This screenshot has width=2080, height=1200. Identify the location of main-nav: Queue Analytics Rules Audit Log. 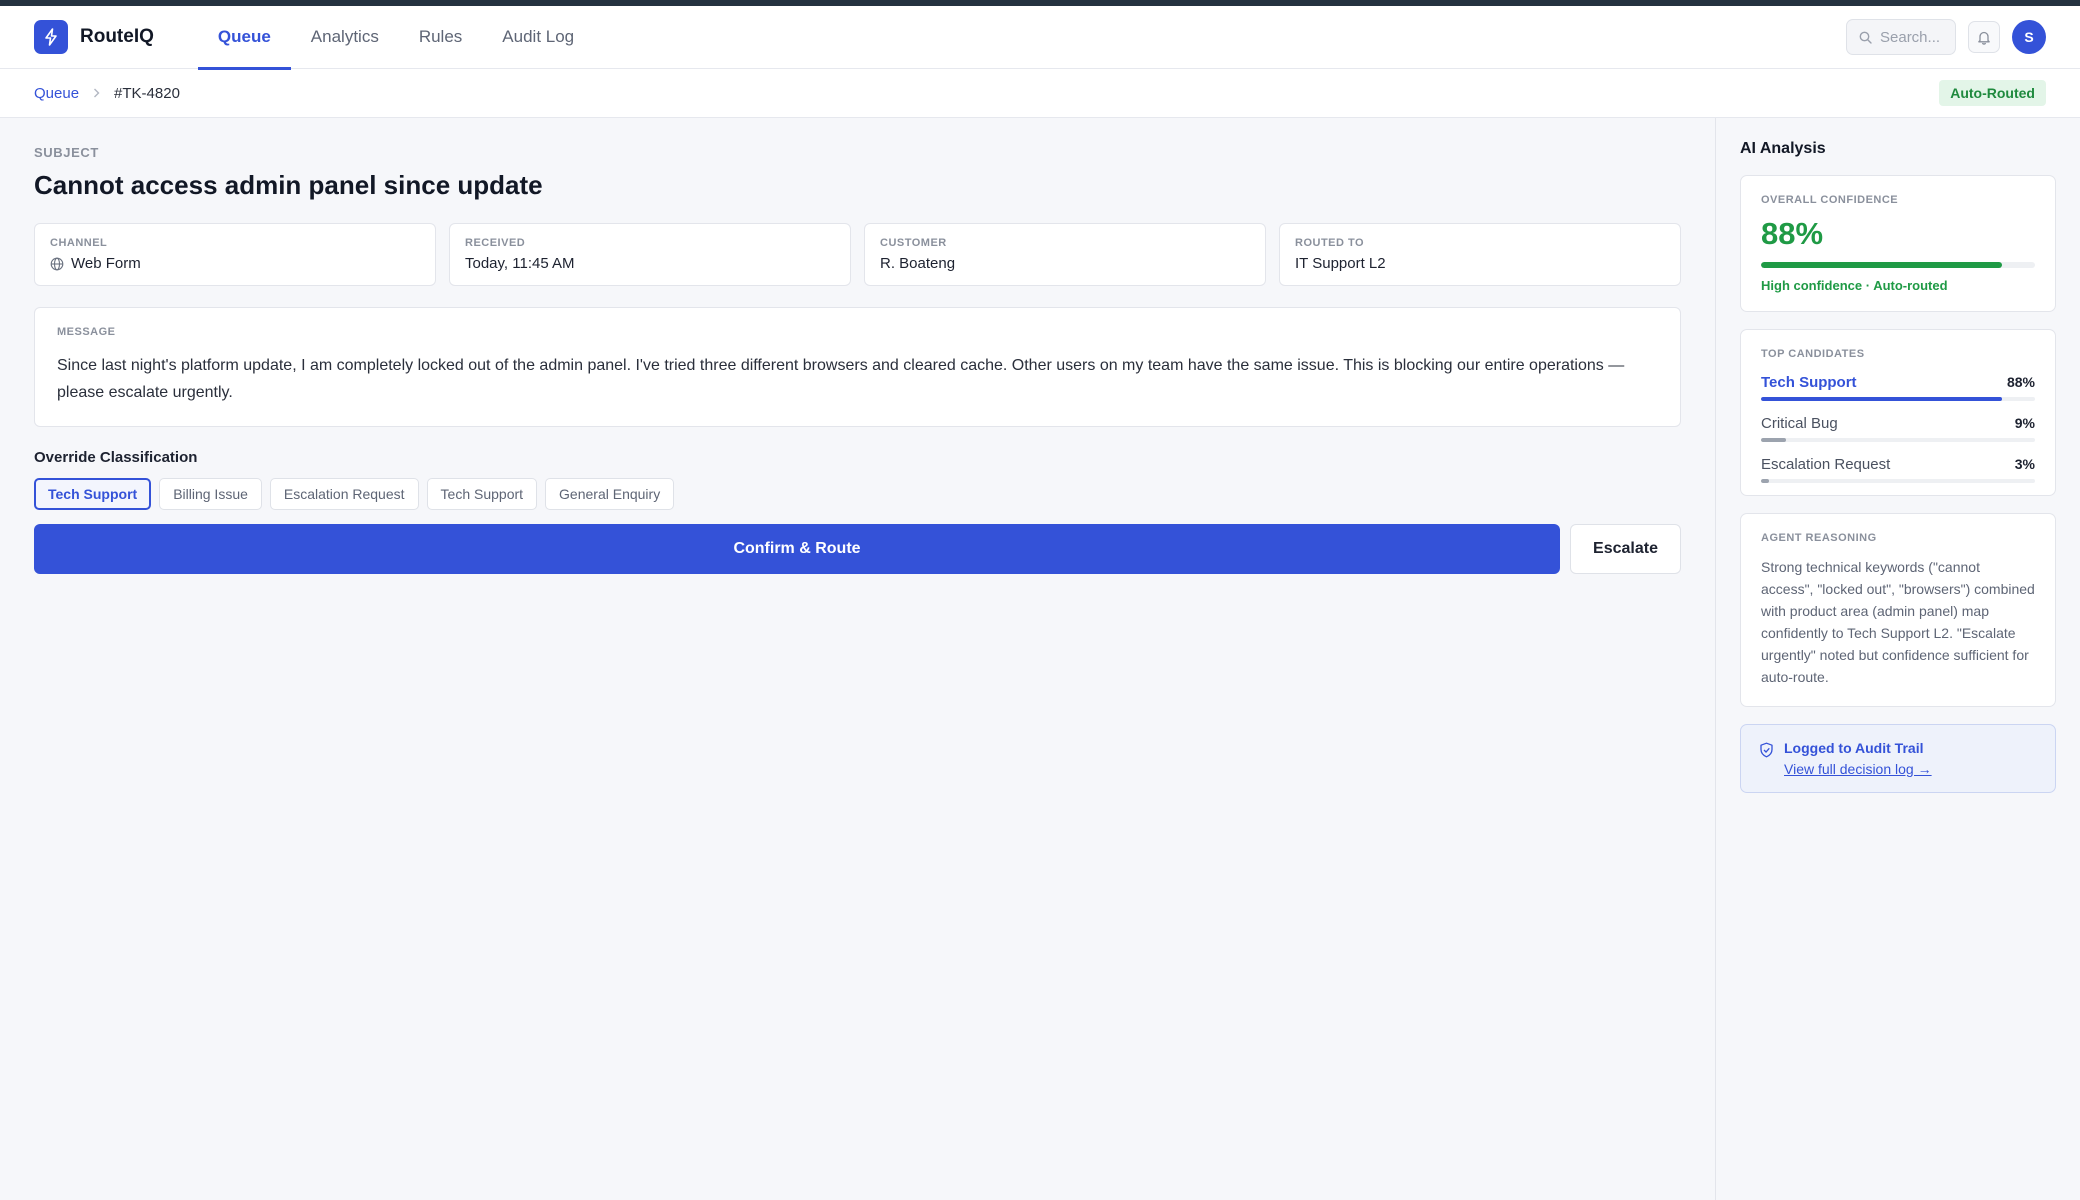
(395, 38).